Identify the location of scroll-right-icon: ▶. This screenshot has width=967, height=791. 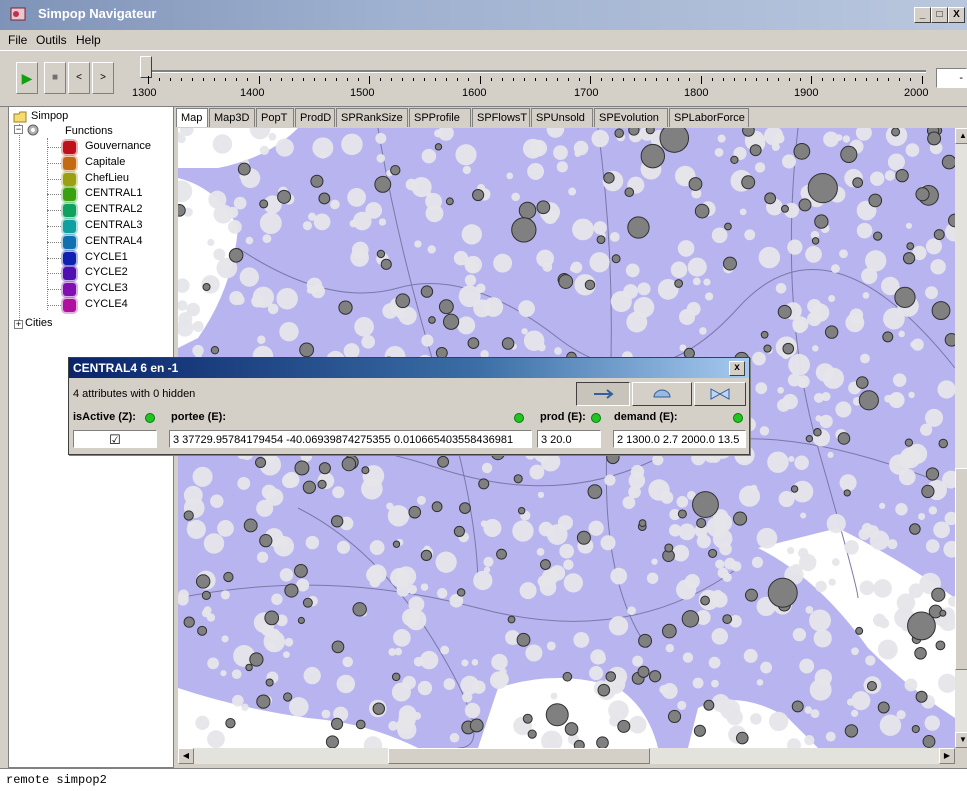
(947, 756).